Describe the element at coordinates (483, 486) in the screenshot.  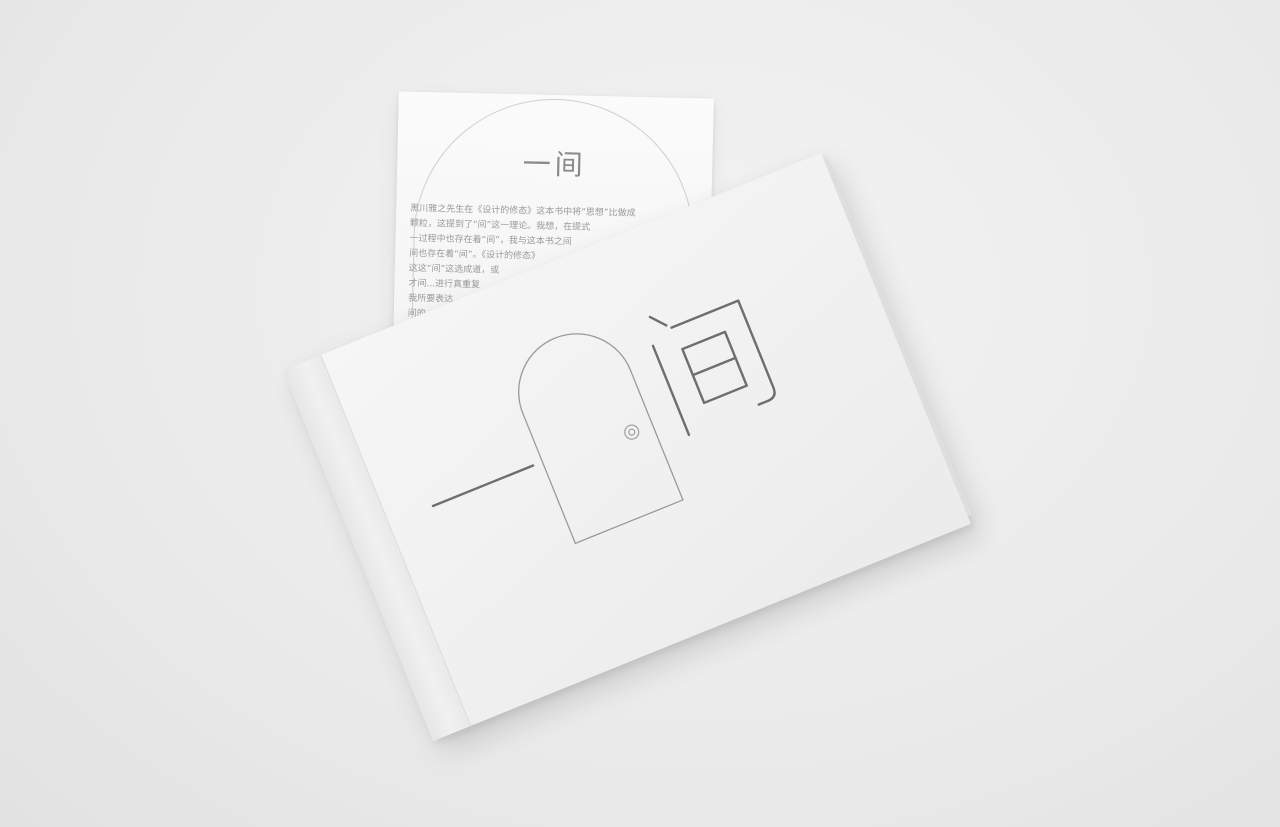
I see `glyph-yi` at that location.